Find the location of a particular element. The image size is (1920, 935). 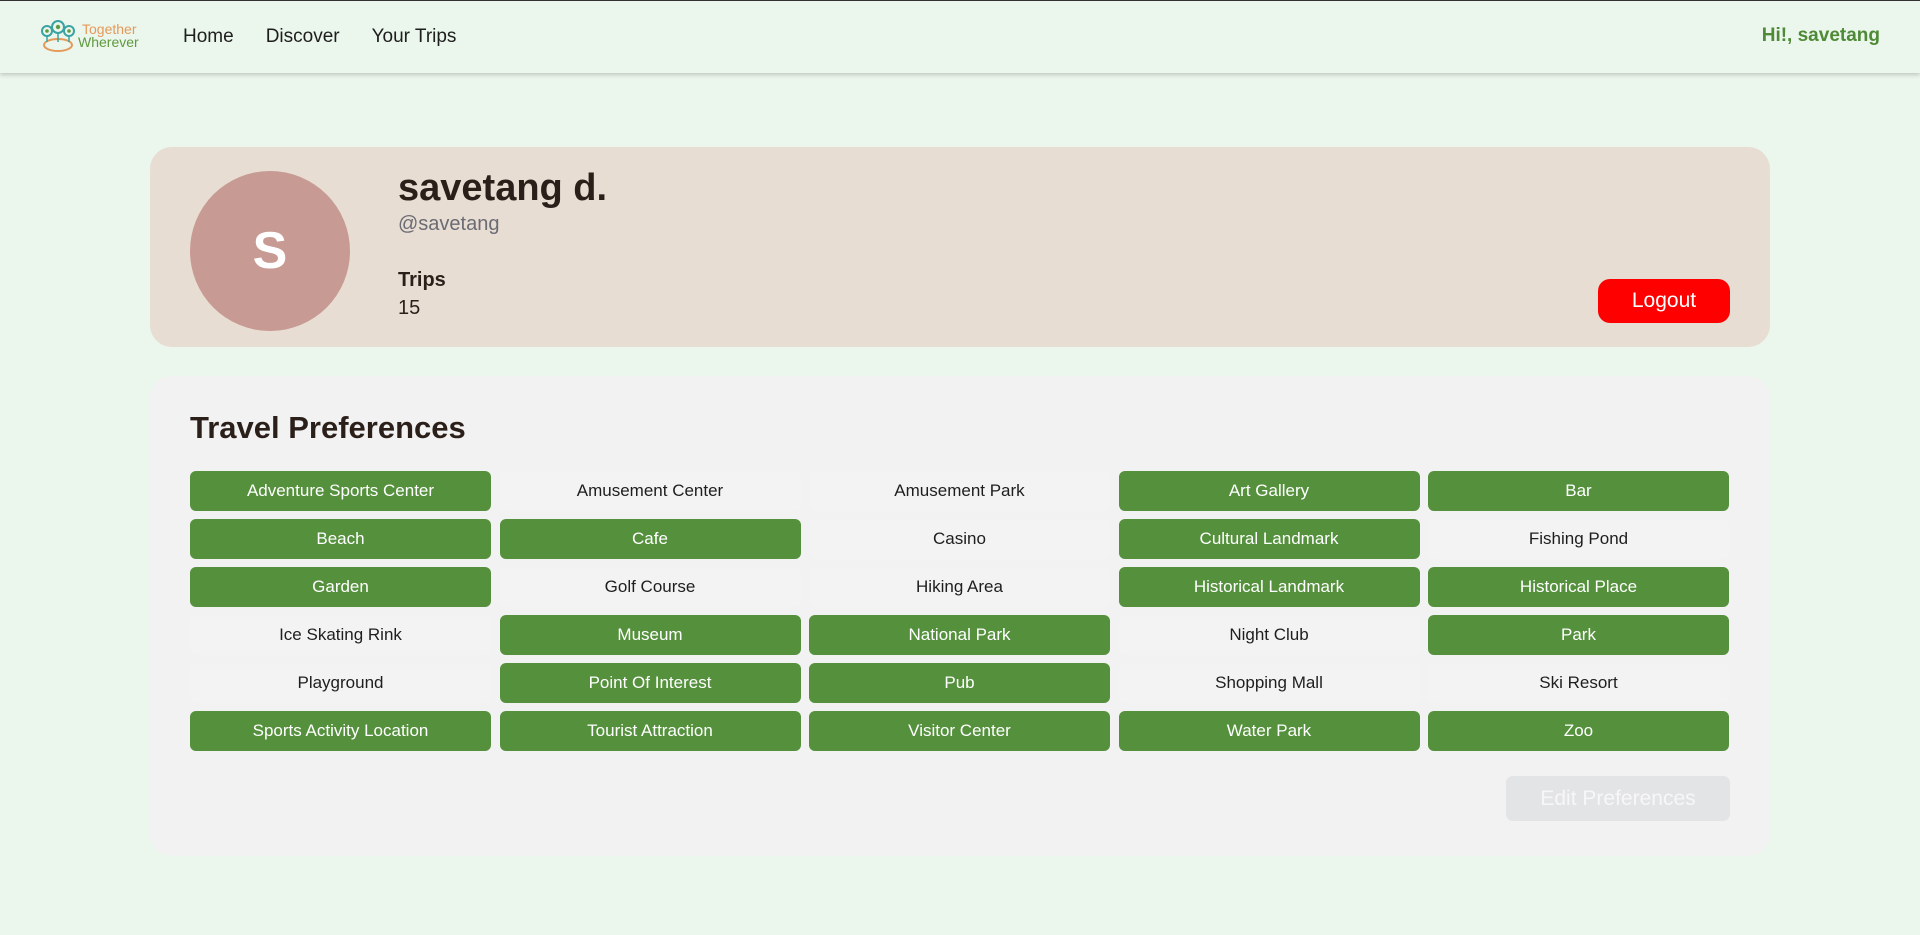

preference-chip-golf-course: Golf Course is located at coordinates (650, 587).